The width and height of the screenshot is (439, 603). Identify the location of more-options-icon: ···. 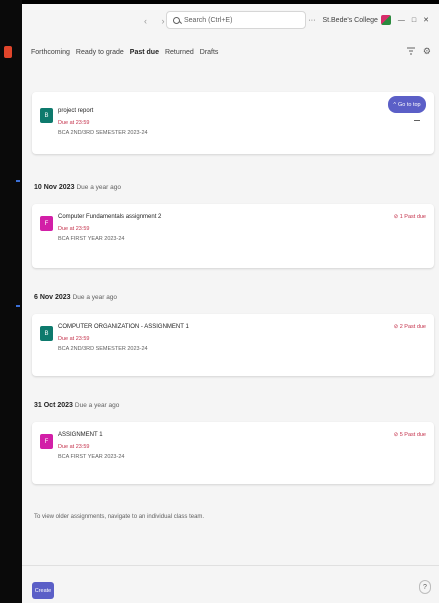
(311, 20).